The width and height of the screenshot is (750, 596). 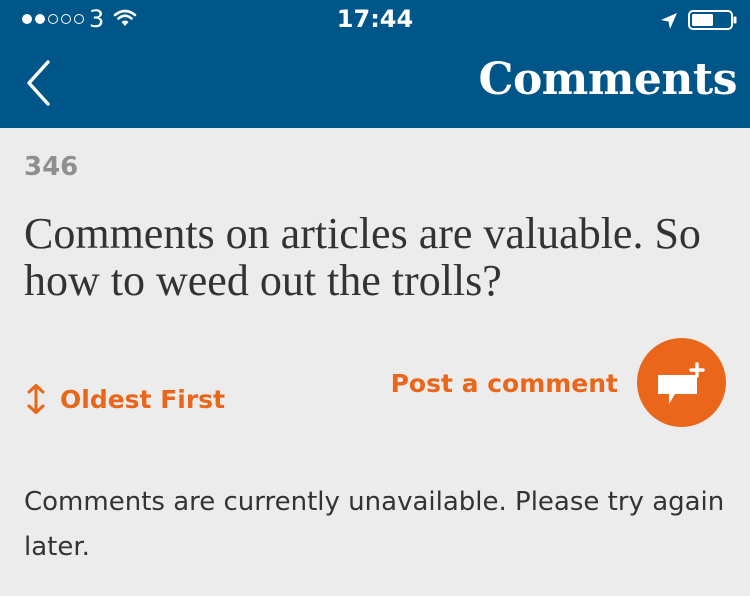 I want to click on post-comment-link: Post a comment, so click(x=504, y=383).